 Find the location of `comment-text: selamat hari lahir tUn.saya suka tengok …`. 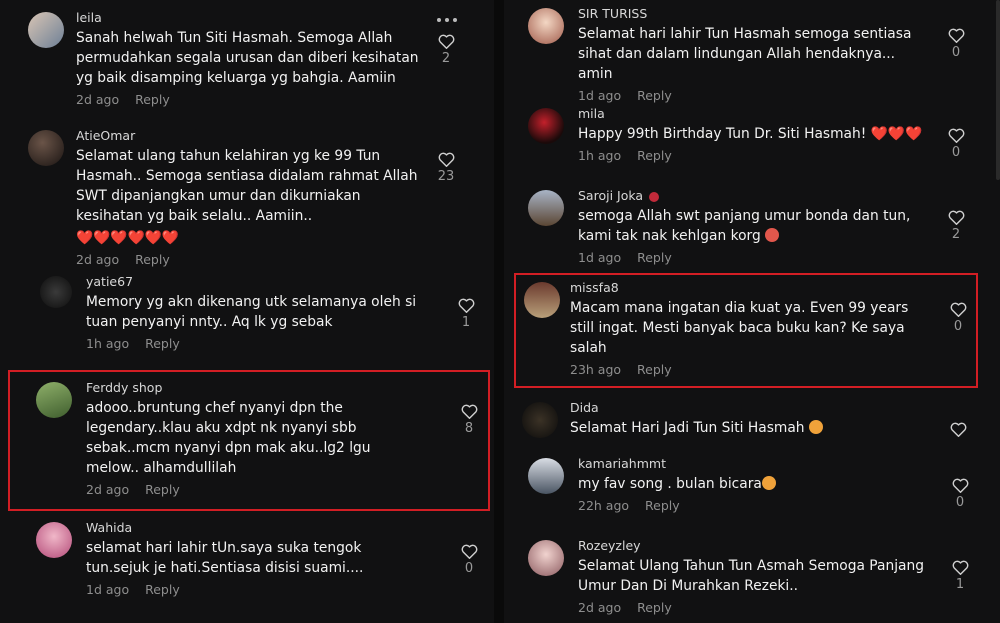

comment-text: selamat hari lahir tUn.saya suka tengok … is located at coordinates (225, 558).